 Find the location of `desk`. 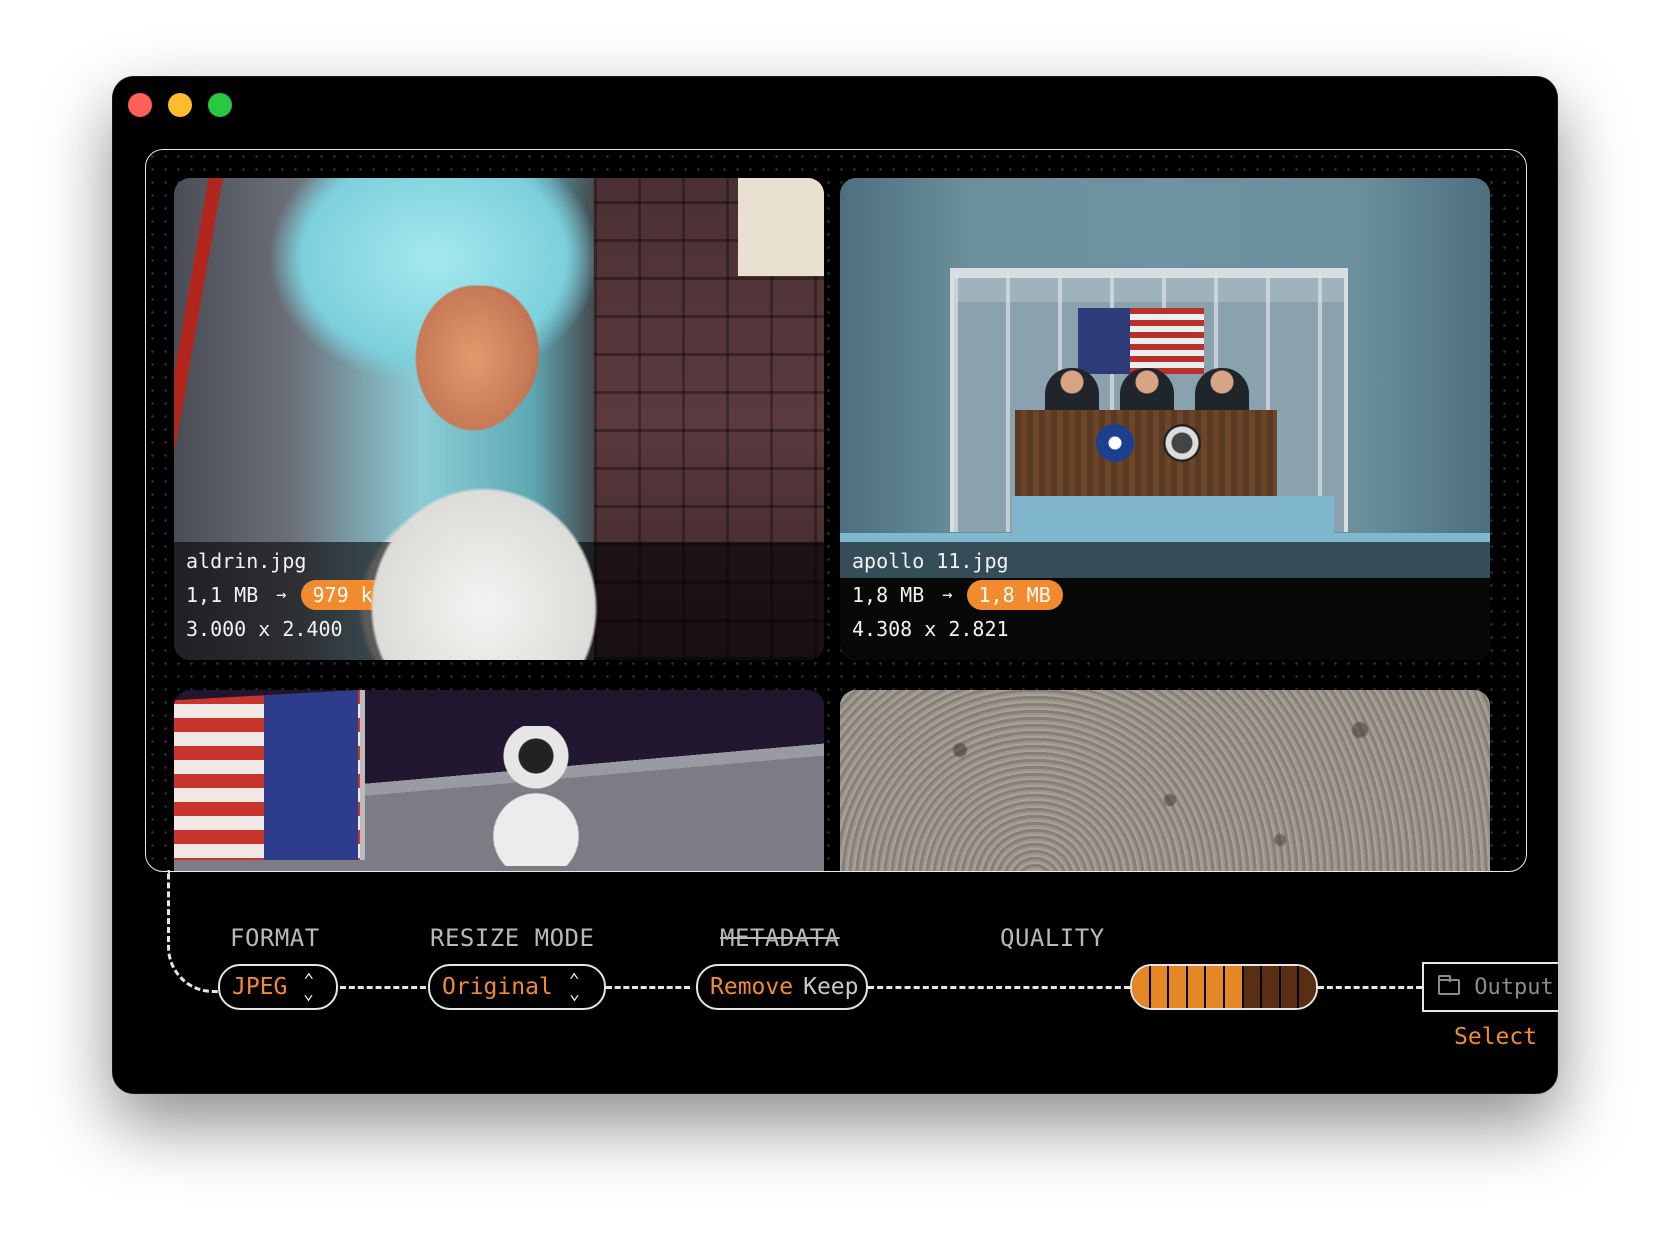

desk is located at coordinates (1146, 454).